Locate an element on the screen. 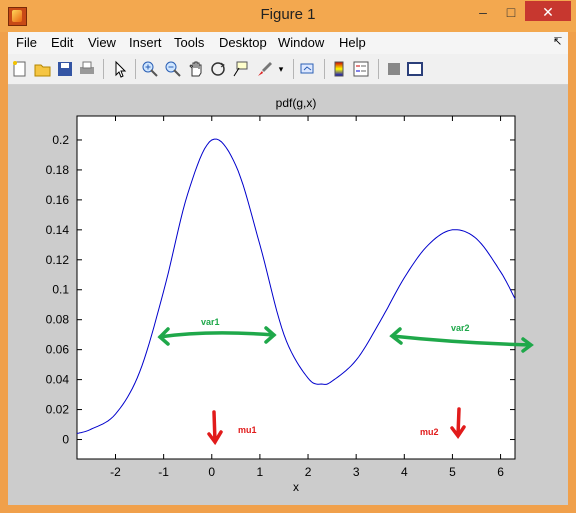 Image resolution: width=576 pixels, height=513 pixels. y-tick-label: 0.12 is located at coordinates (58, 260).